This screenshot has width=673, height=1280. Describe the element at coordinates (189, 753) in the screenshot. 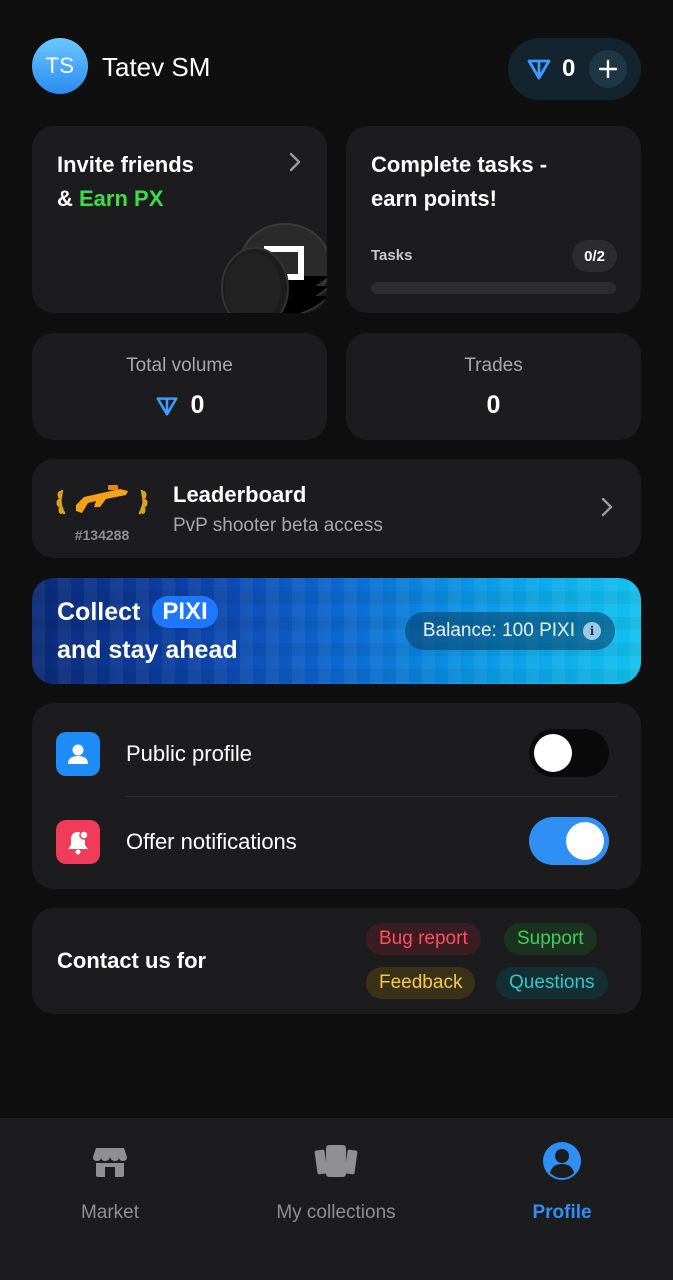

I see `public-profile-label: Public profile` at that location.